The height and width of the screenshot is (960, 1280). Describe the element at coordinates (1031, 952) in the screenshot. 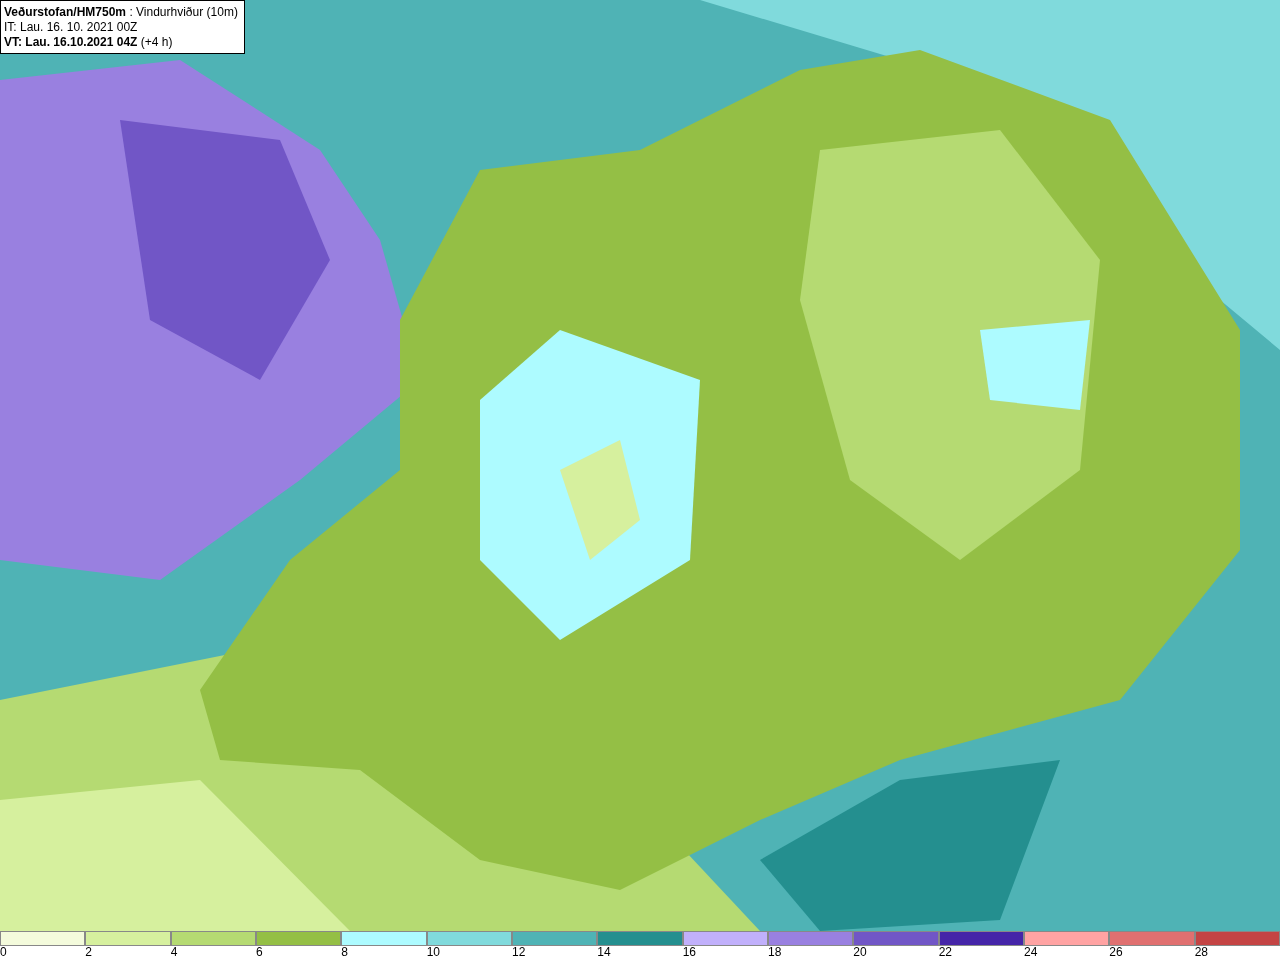

I see `legend-tick-label: 24` at that location.